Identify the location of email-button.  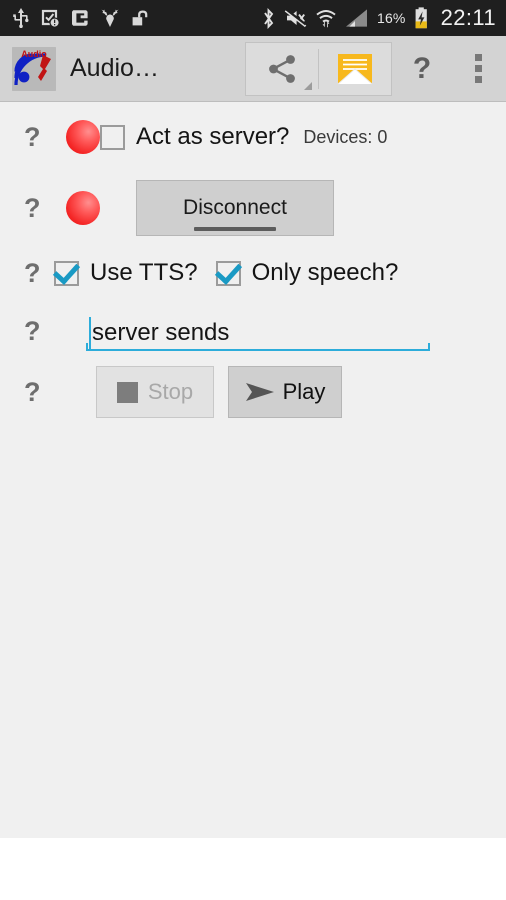
(355, 69).